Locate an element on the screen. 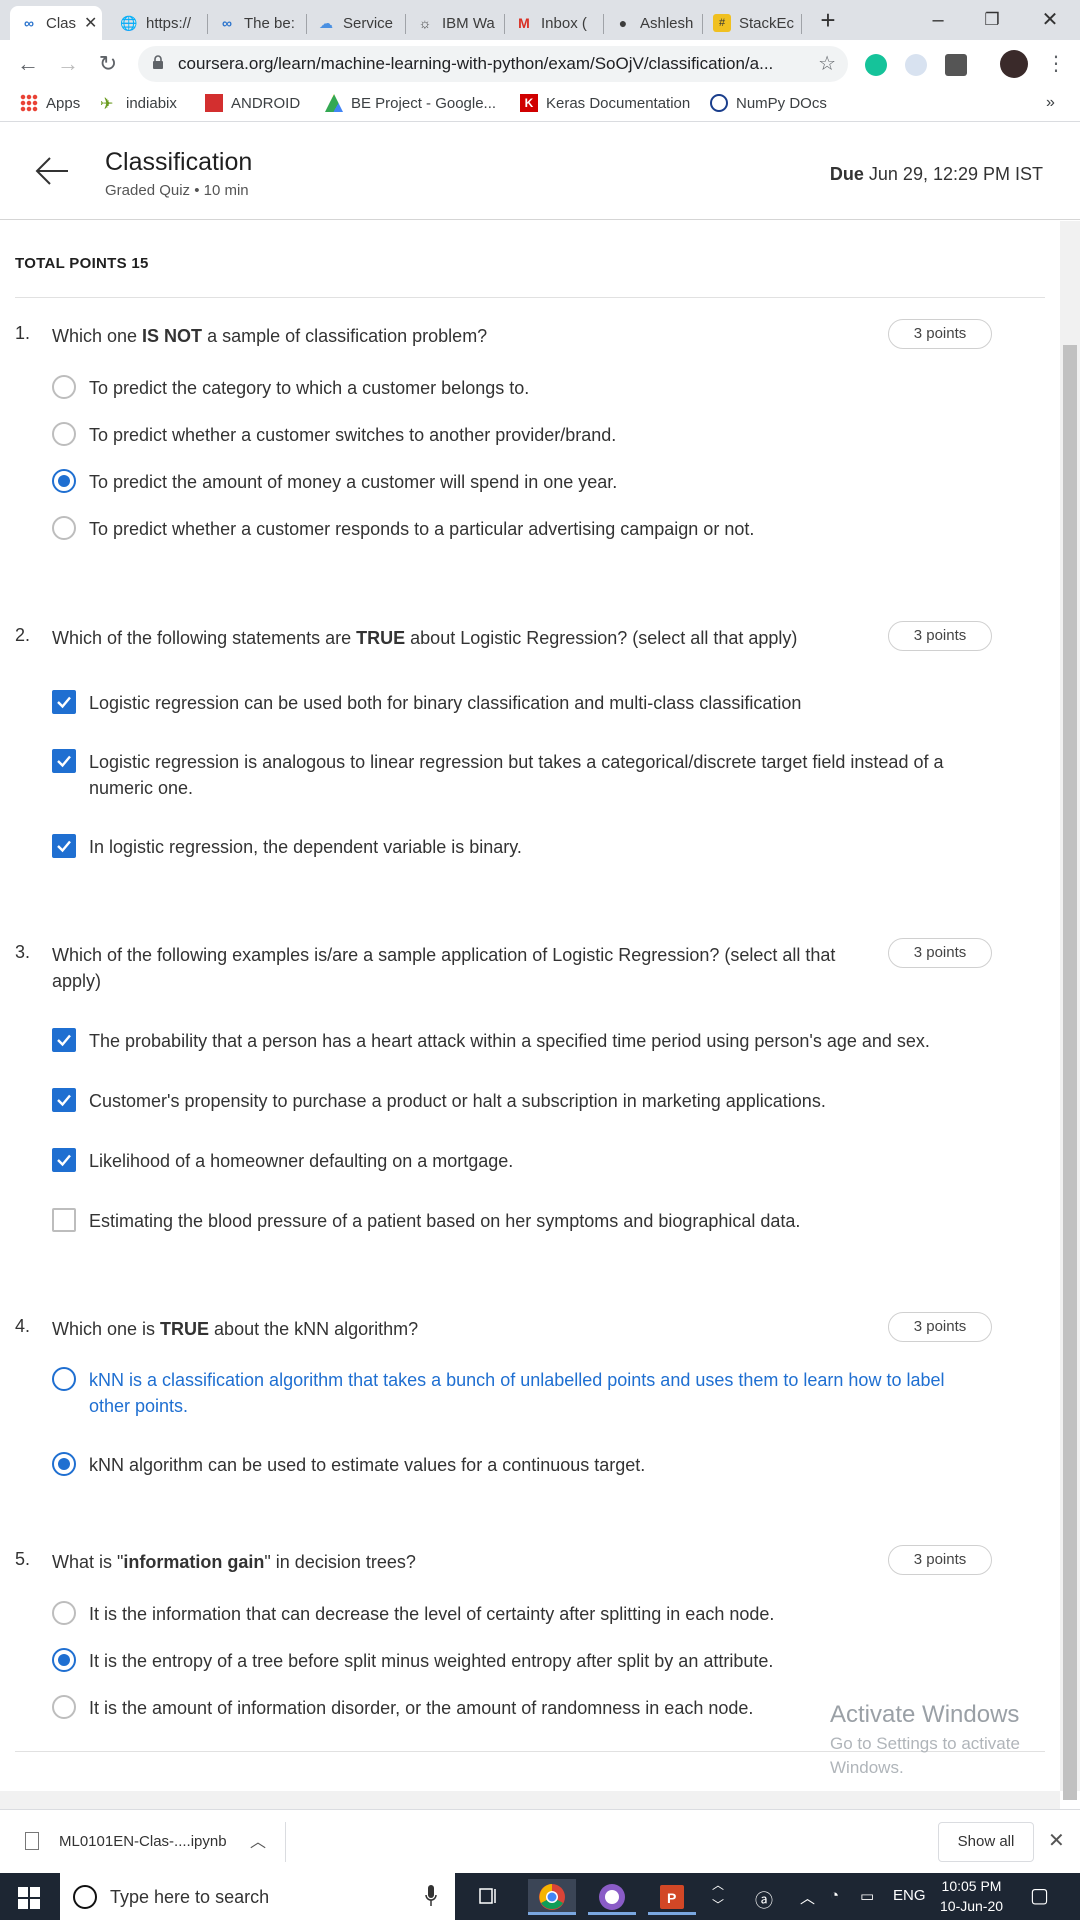 This screenshot has height=1920, width=1080. tab-label: Clas is located at coordinates (61, 23).